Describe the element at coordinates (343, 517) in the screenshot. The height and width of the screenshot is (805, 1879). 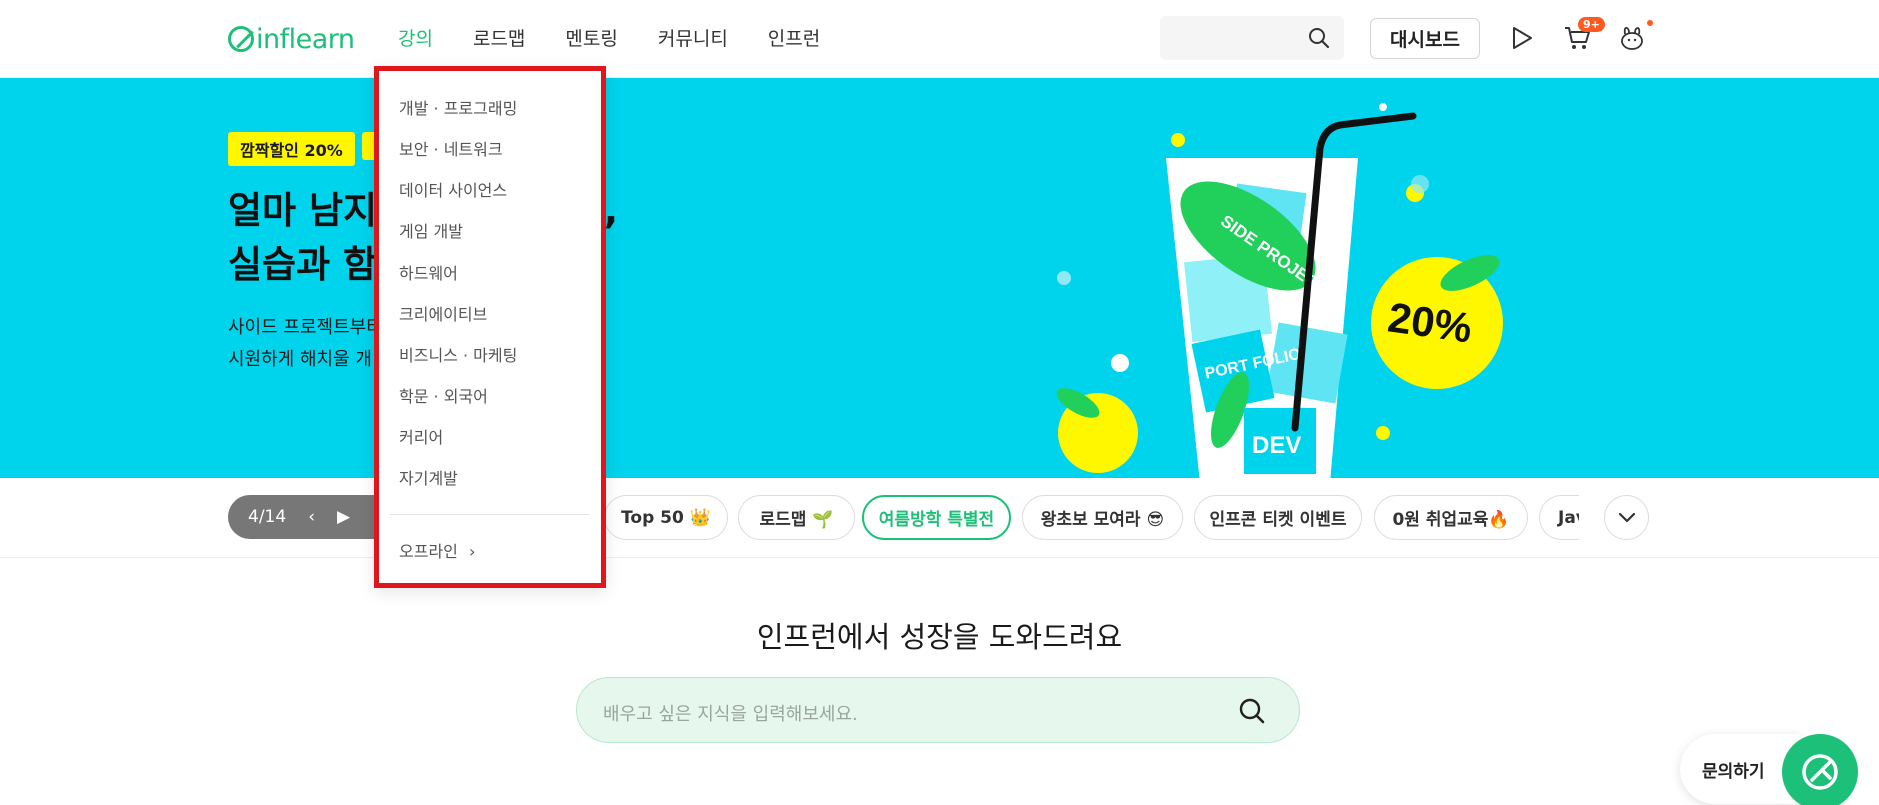
I see `play-banner-icon: ▶` at that location.